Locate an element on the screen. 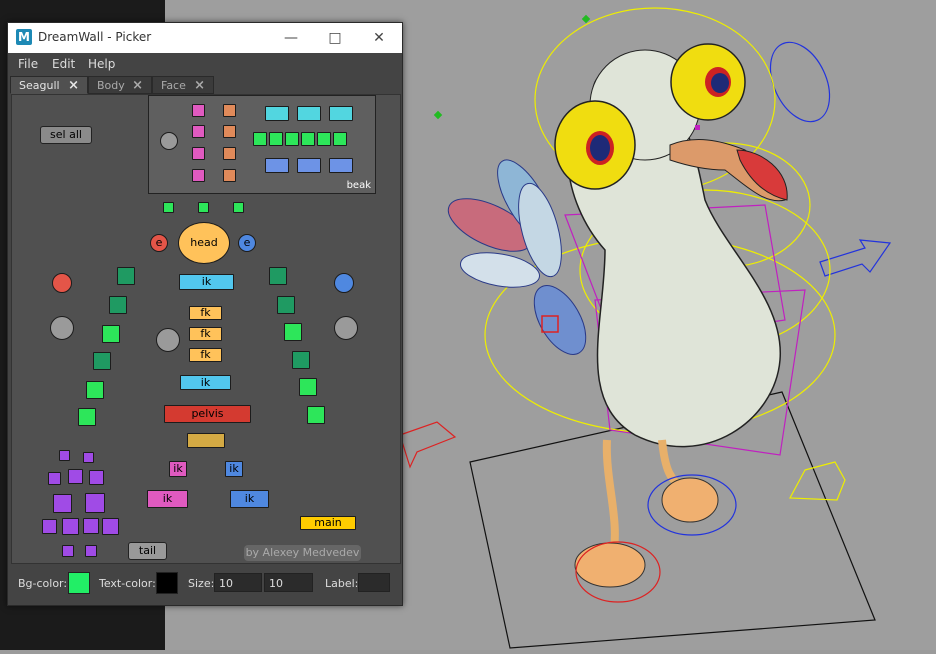  leg-right-ik-control: ik is located at coordinates (234, 469).